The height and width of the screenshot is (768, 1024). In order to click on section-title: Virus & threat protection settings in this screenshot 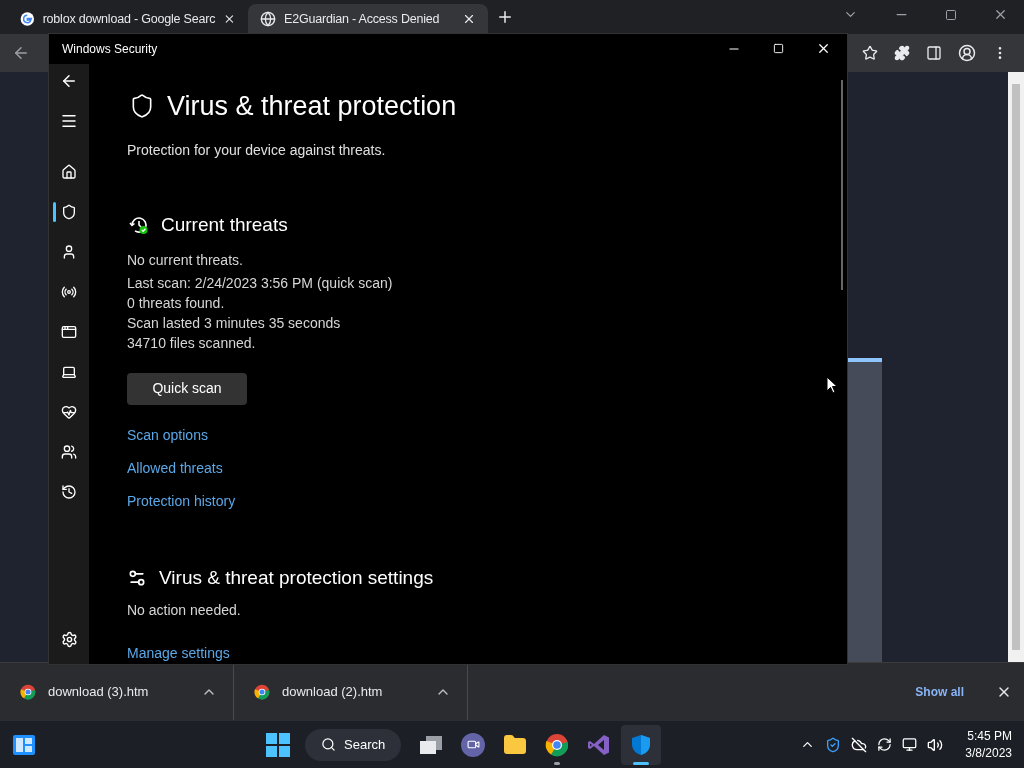, I will do `click(296, 577)`.